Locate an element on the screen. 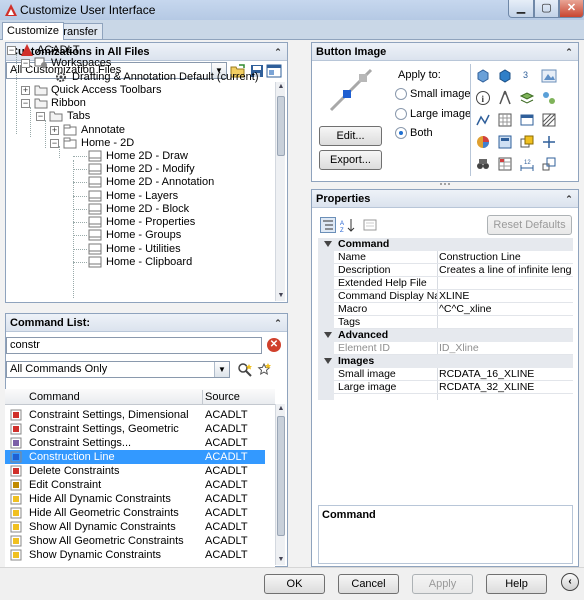 The height and width of the screenshot is (600, 584). tree-node-ribbon: − Ribbon is located at coordinates (132, 103).